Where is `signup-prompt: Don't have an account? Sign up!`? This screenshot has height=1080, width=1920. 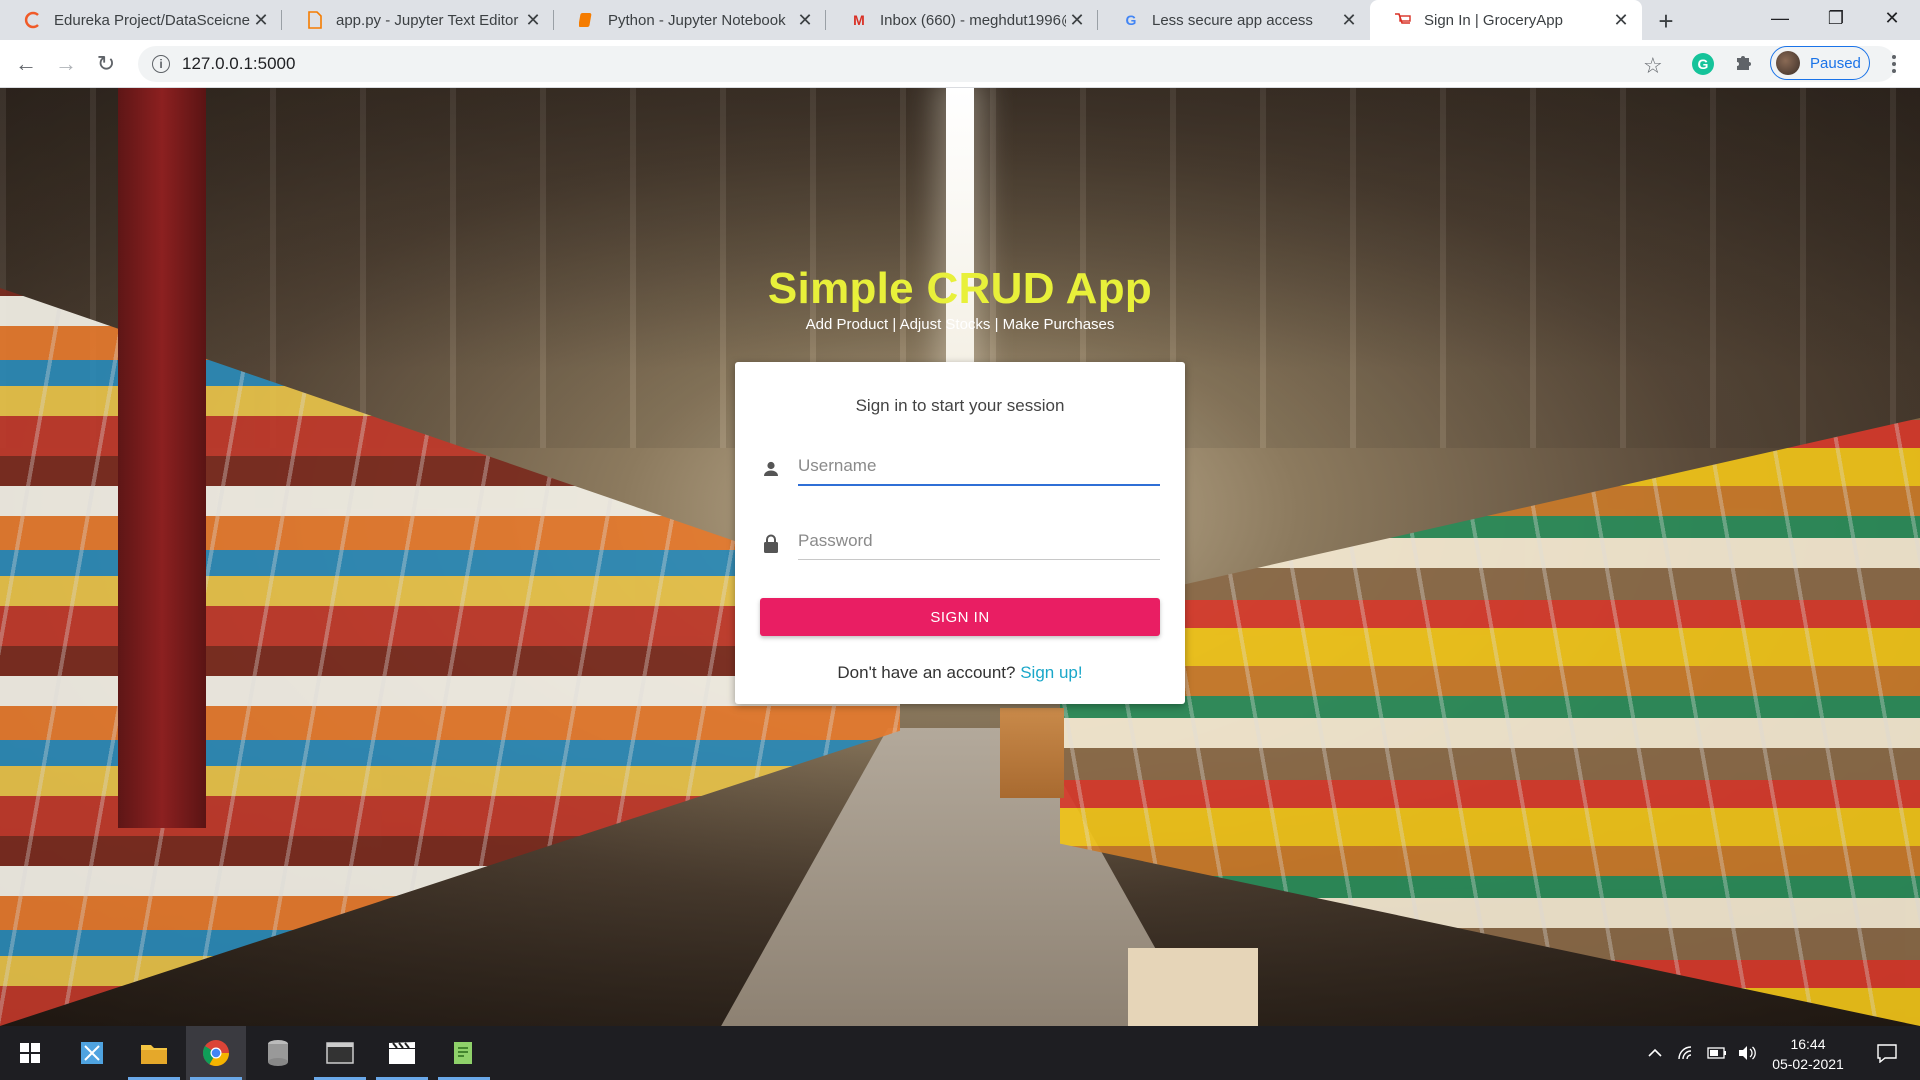
signup-prompt: Don't have an account? Sign up! is located at coordinates (960, 673).